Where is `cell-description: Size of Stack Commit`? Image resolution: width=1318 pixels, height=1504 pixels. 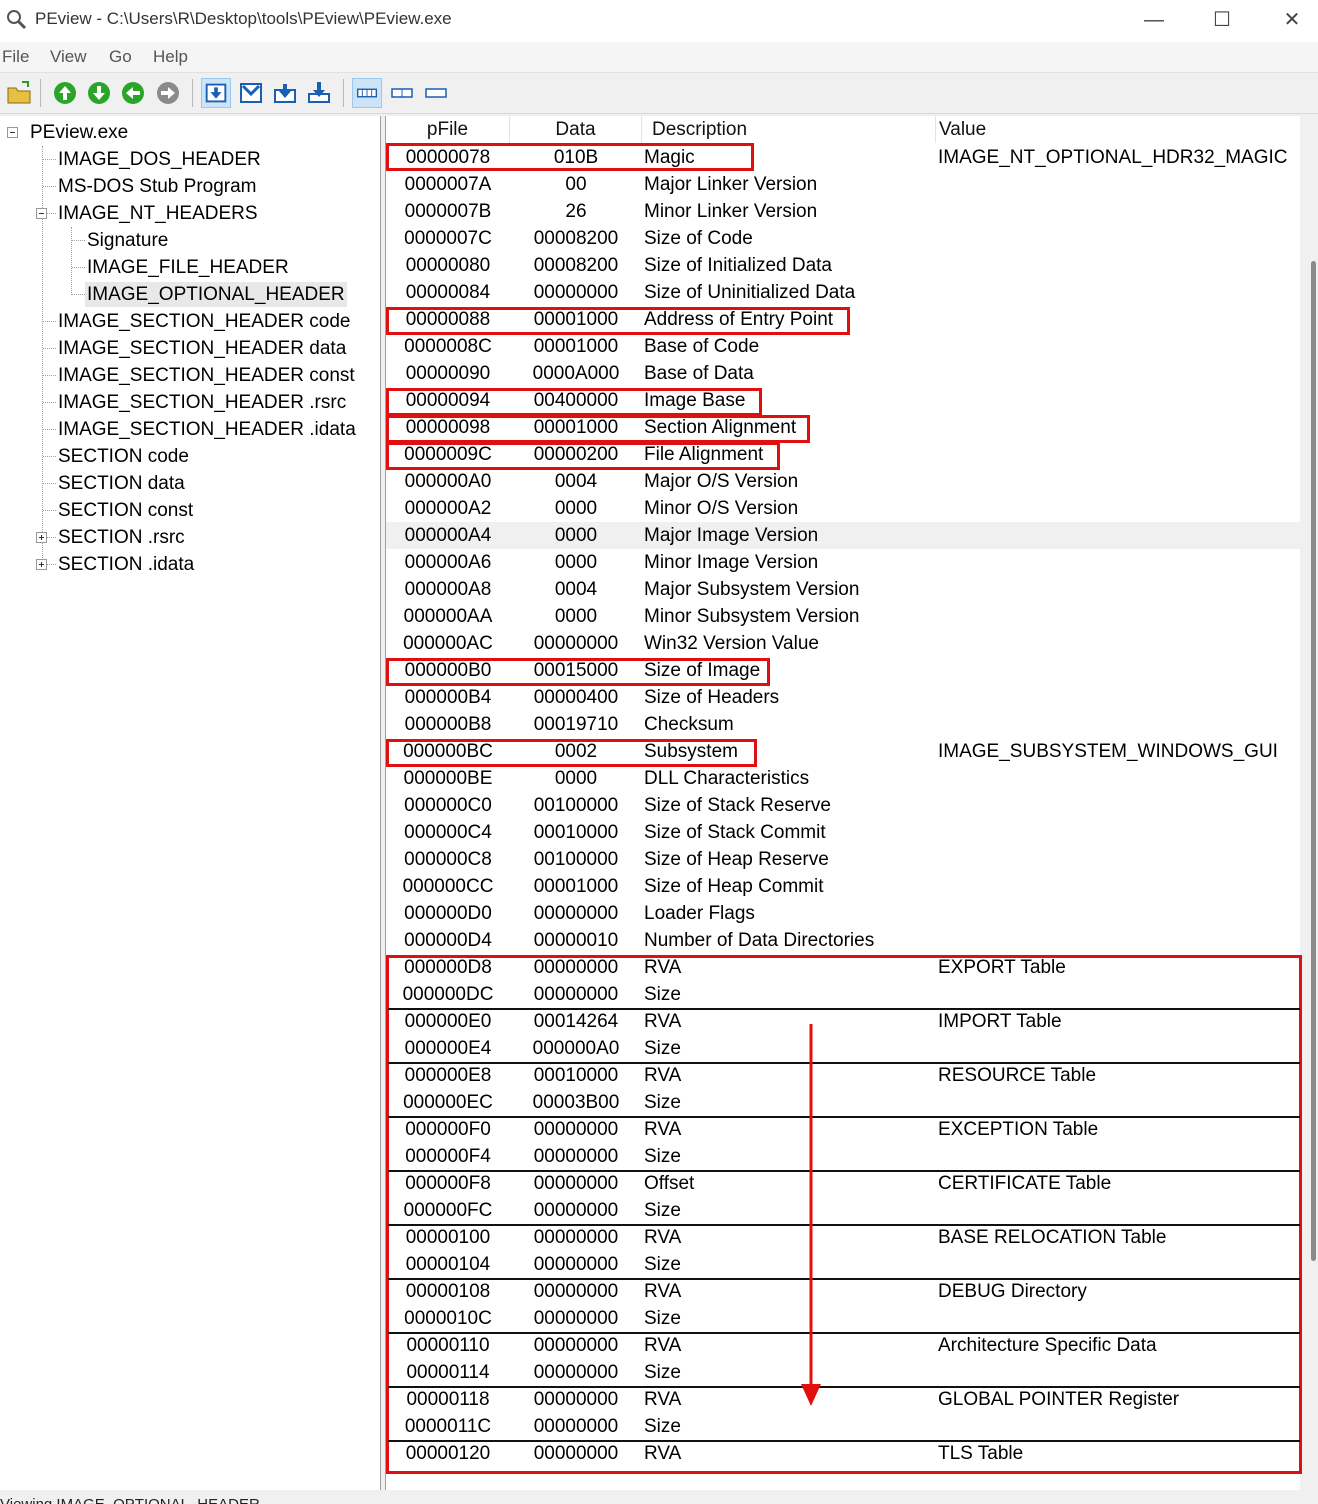
cell-description: Size of Stack Commit is located at coordinates (735, 832).